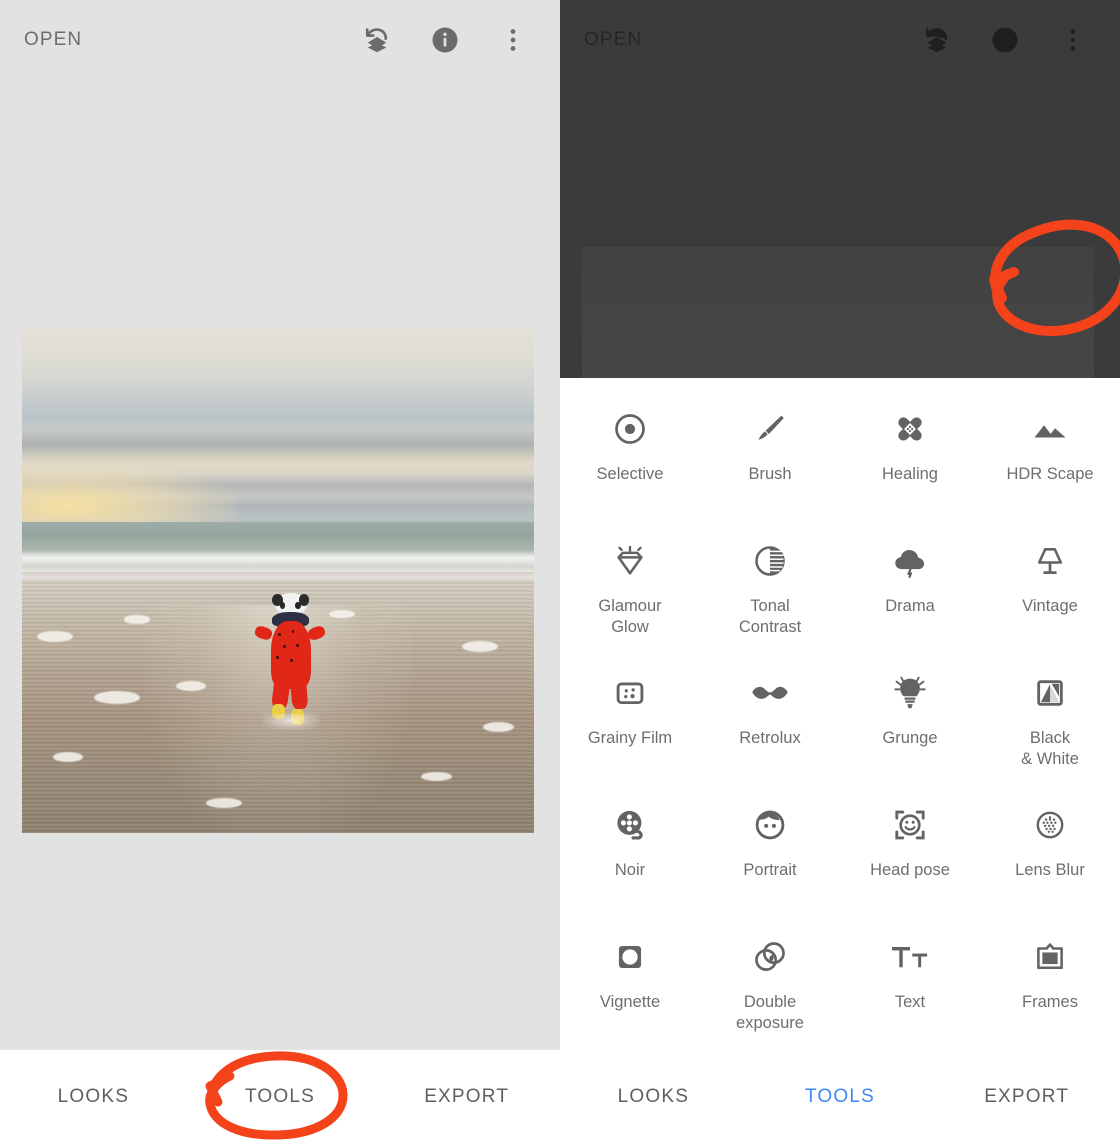 The height and width of the screenshot is (1143, 1120). I want to click on tool-label: Glamour Glow, so click(630, 616).